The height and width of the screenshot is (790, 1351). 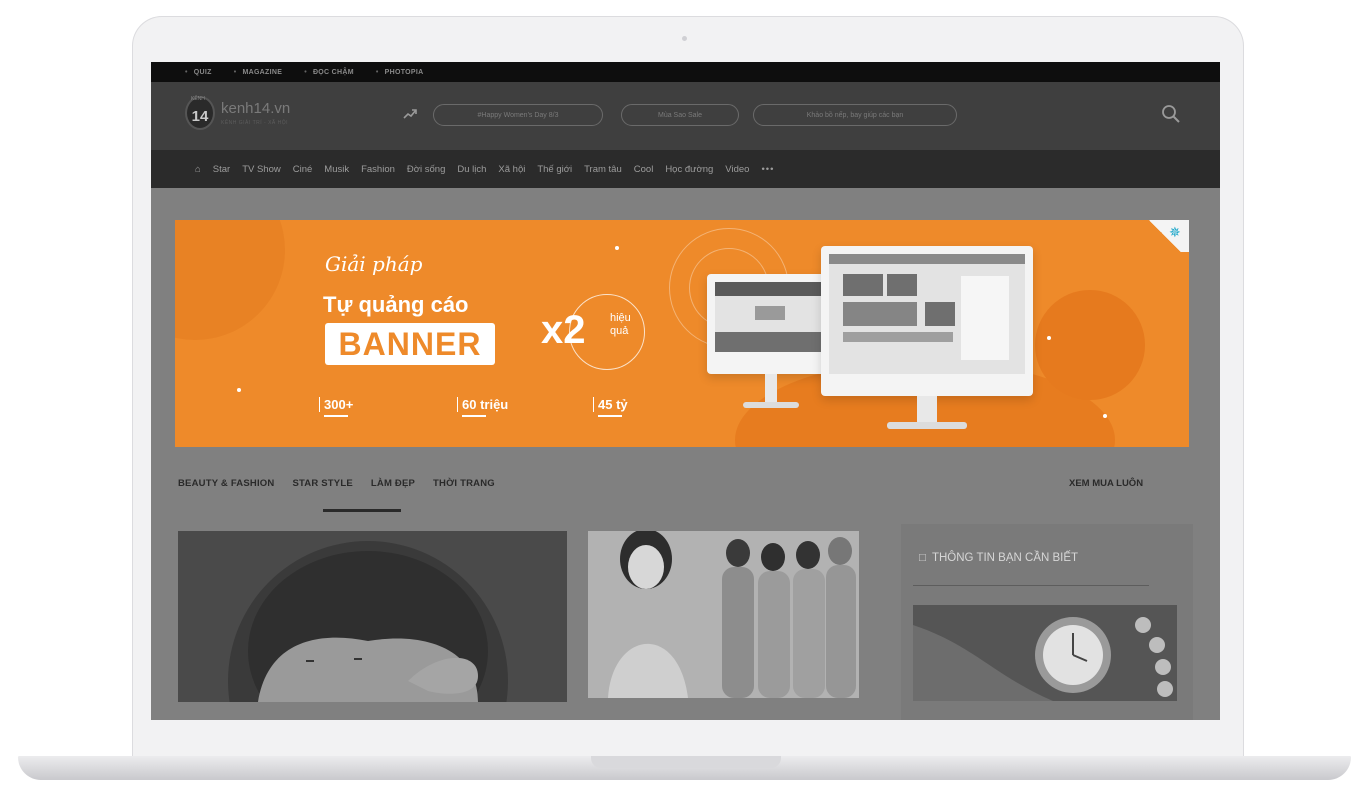 What do you see at coordinates (1171, 114) in the screenshot?
I see `search-icon` at bounding box center [1171, 114].